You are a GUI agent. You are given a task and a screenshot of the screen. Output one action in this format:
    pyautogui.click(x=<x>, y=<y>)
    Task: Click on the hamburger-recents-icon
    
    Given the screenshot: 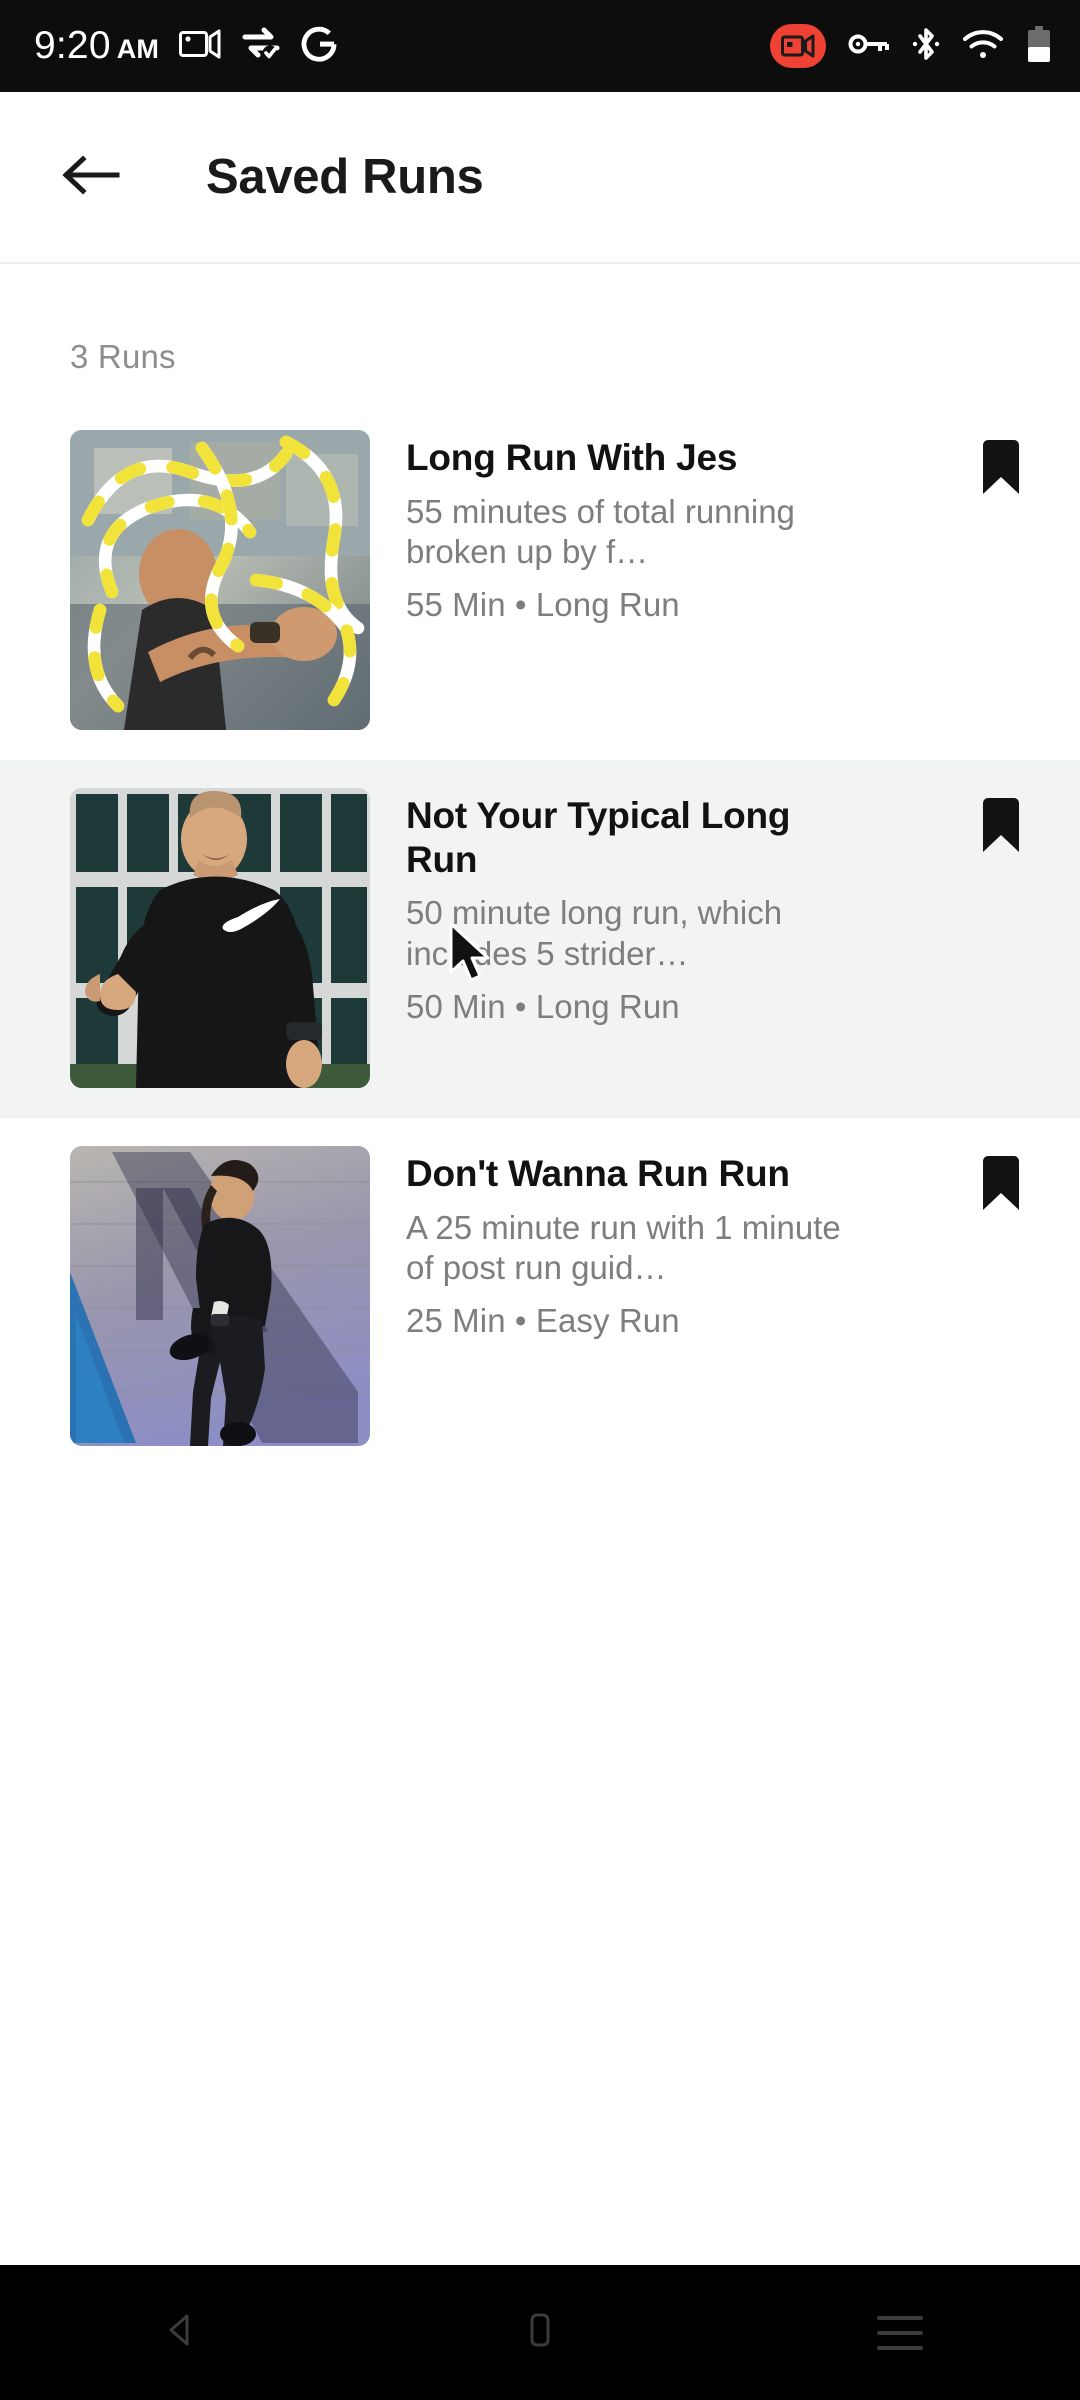 What is the action you would take?
    pyautogui.click(x=900, y=2332)
    